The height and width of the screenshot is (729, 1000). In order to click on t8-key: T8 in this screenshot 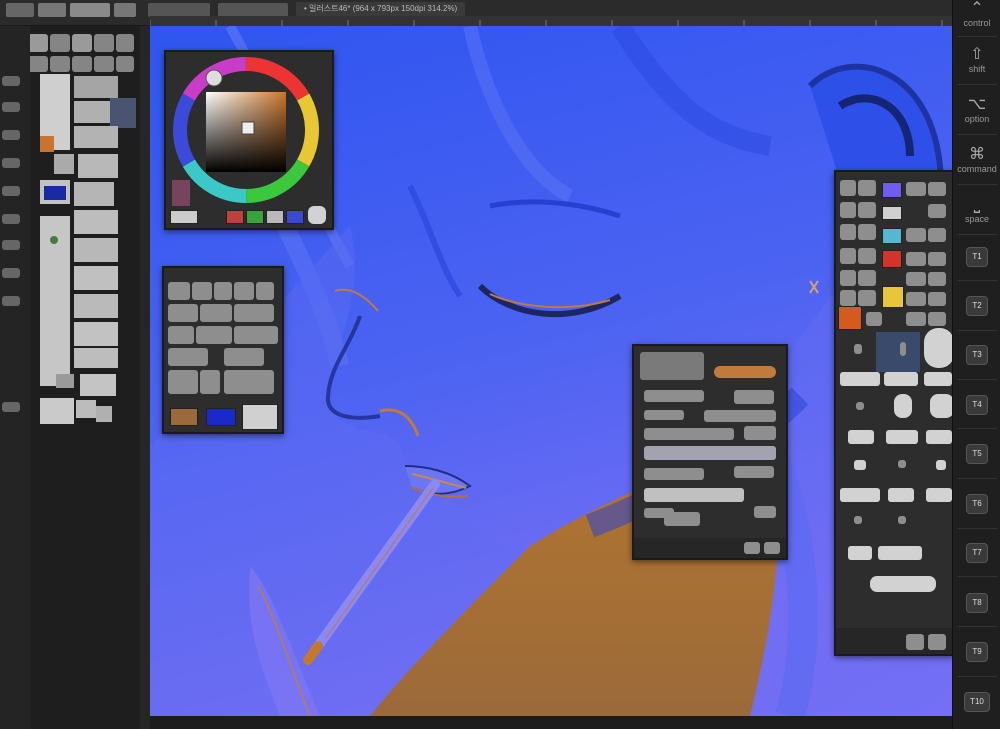, I will do `click(977, 603)`.